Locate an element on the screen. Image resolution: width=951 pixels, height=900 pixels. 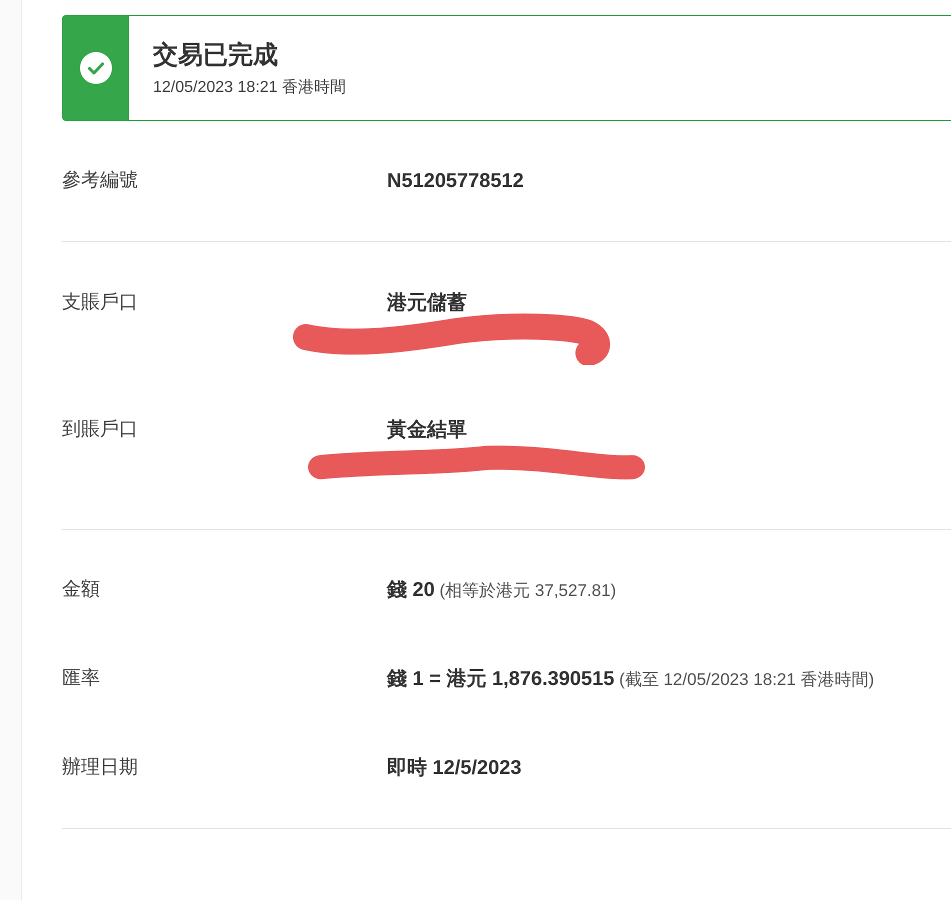
field-value: 錢 20 (相等於港元 37,527.81) is located at coordinates (501, 590).